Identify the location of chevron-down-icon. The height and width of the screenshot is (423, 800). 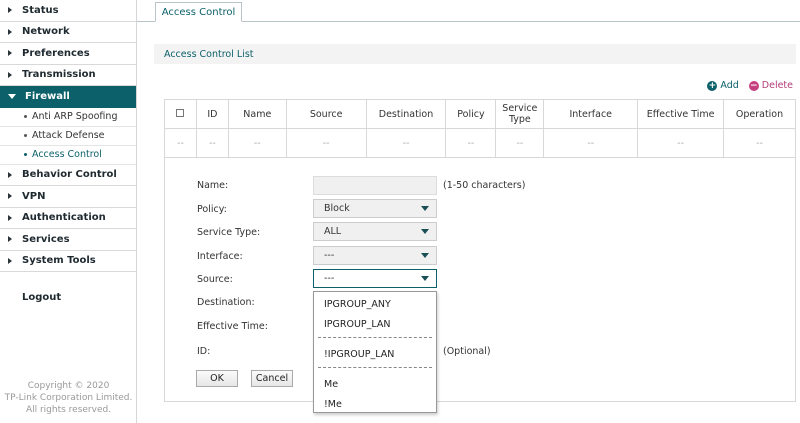
(12, 97).